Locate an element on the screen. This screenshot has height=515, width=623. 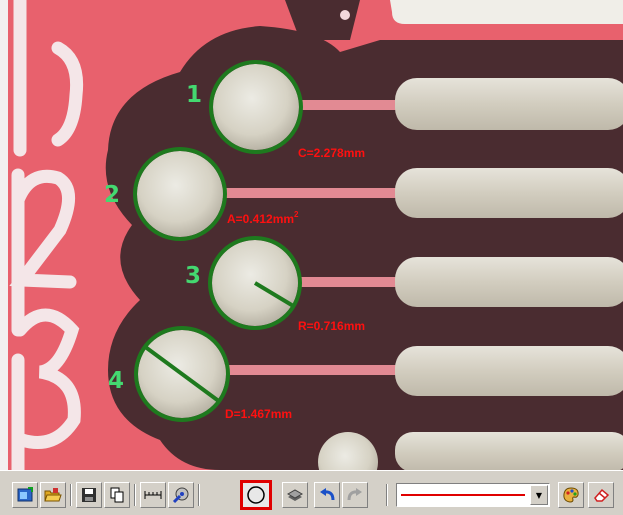
calibrate-button is located at coordinates (181, 495).